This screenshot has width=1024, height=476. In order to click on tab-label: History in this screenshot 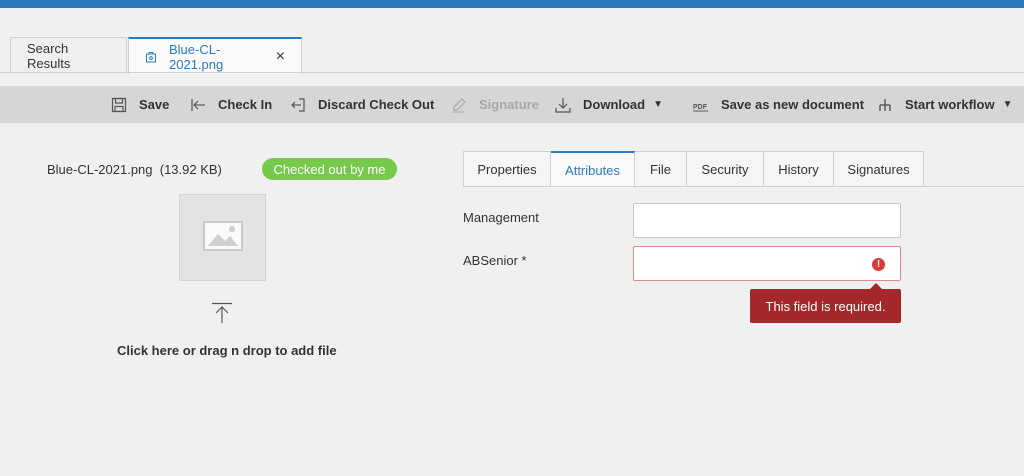, I will do `click(798, 169)`.